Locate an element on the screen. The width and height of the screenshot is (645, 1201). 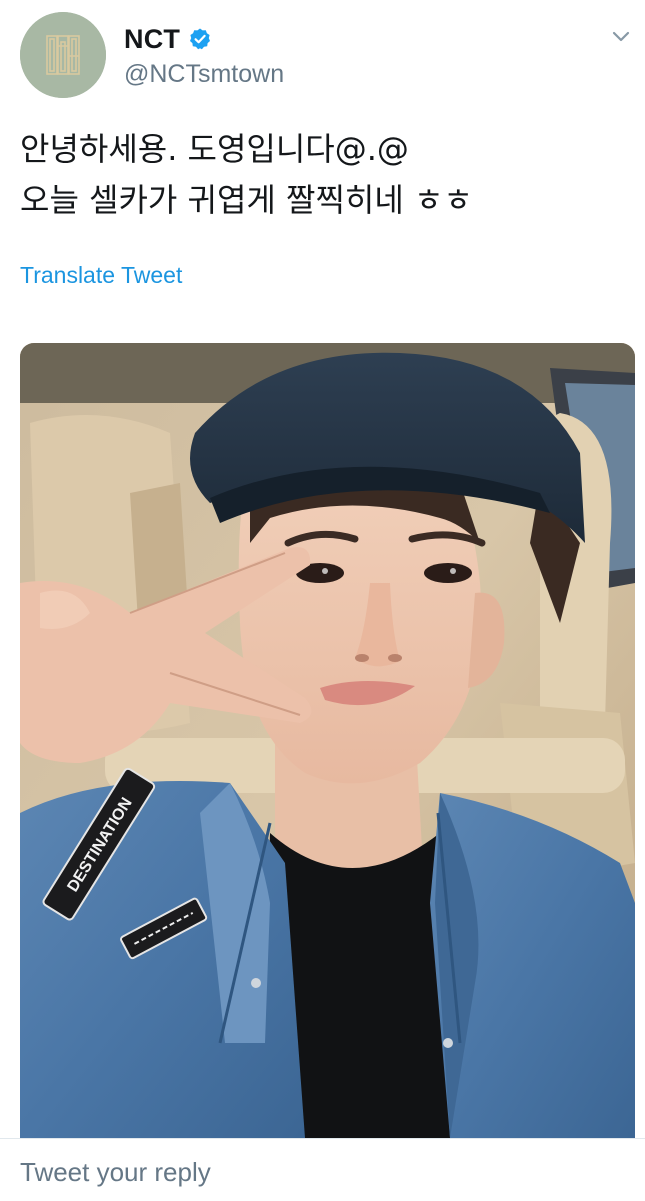
nct-logo-icon is located at coordinates (63, 55).